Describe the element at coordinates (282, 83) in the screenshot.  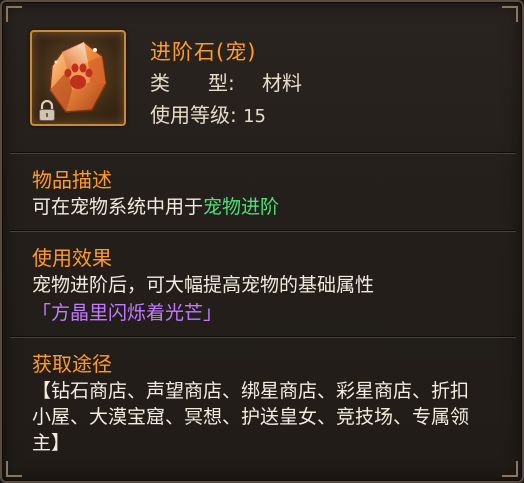
I see `item-type-value: 材料` at that location.